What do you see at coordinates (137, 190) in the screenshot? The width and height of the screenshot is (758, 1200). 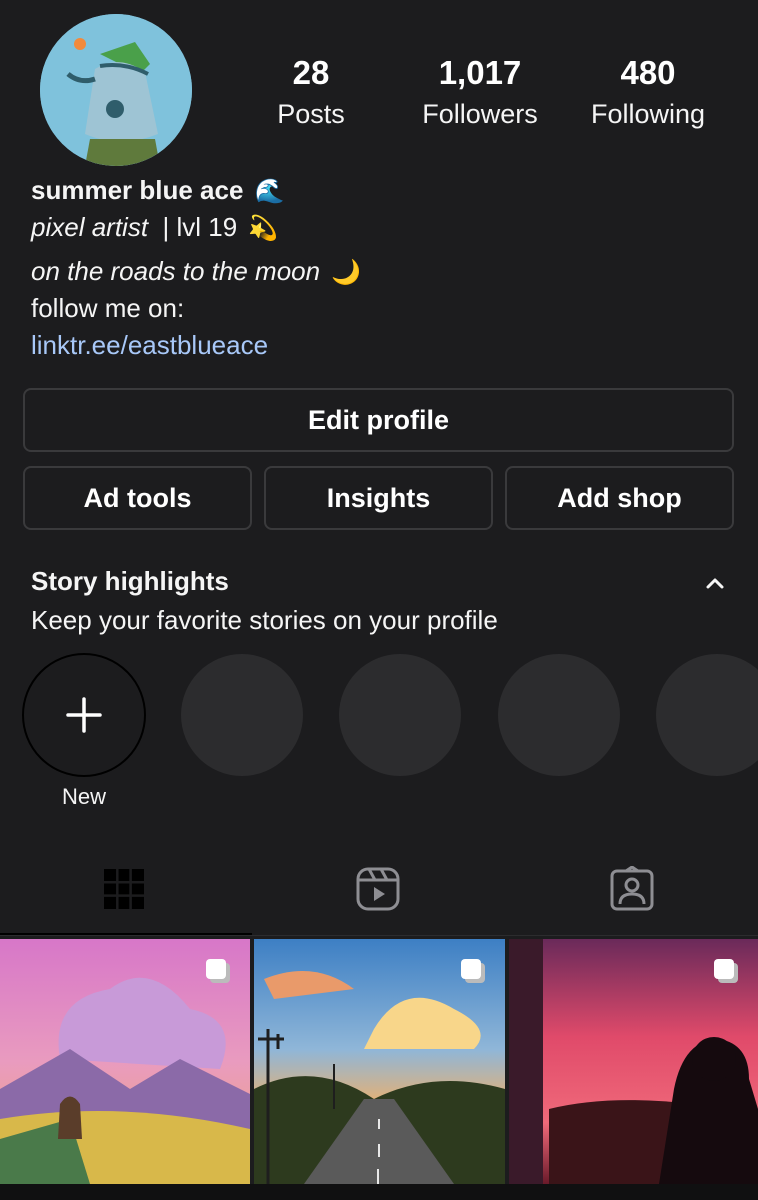 I see `profile-name-text: summer blue ace` at bounding box center [137, 190].